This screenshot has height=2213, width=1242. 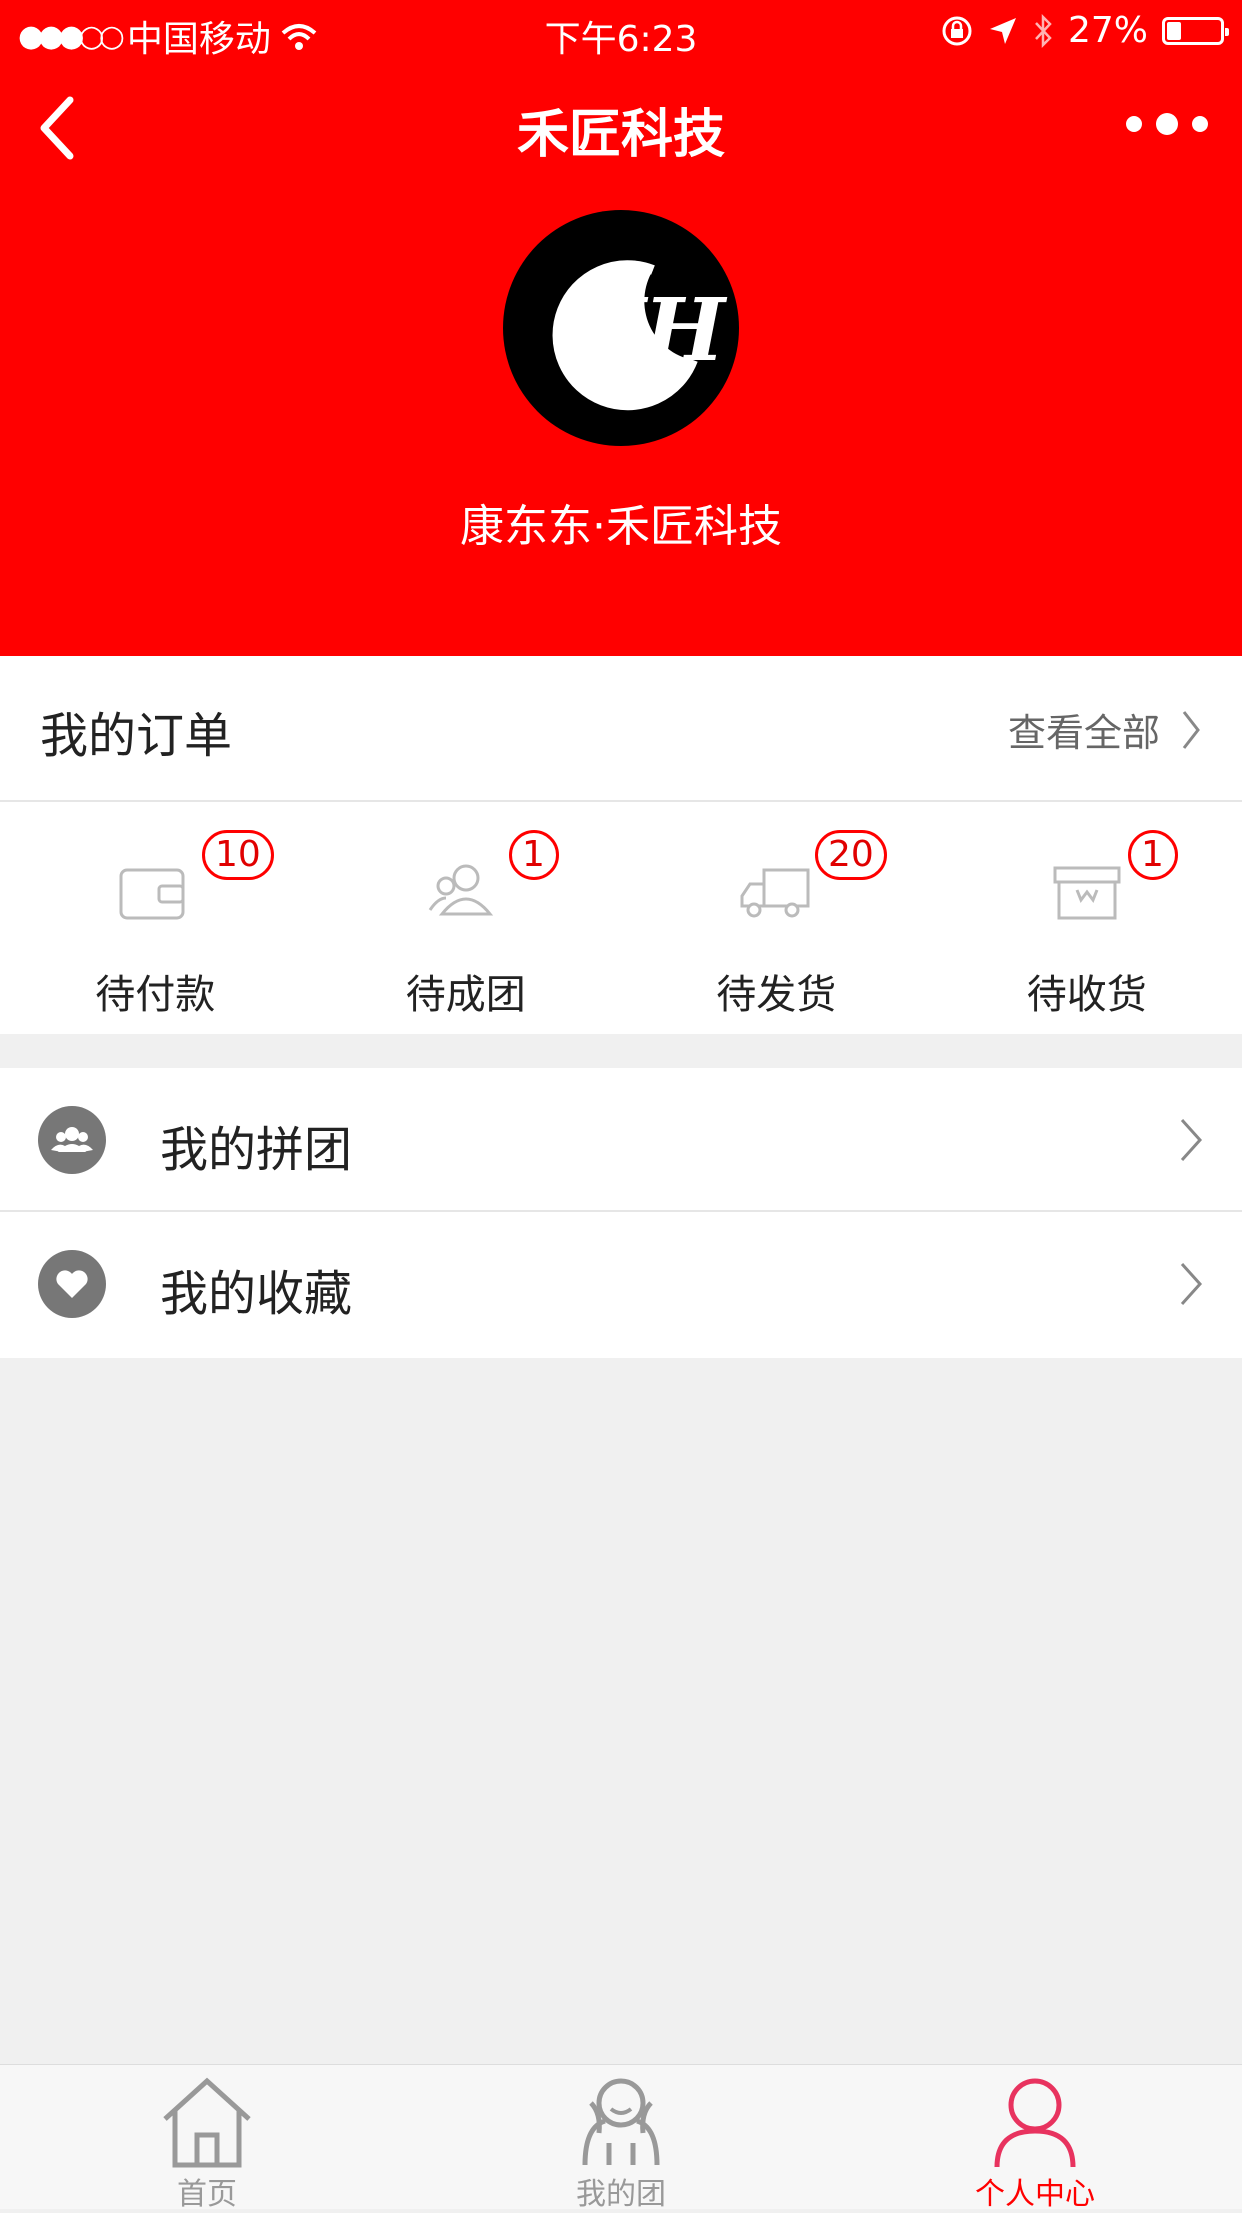 What do you see at coordinates (776, 890) in the screenshot?
I see `truck-icon` at bounding box center [776, 890].